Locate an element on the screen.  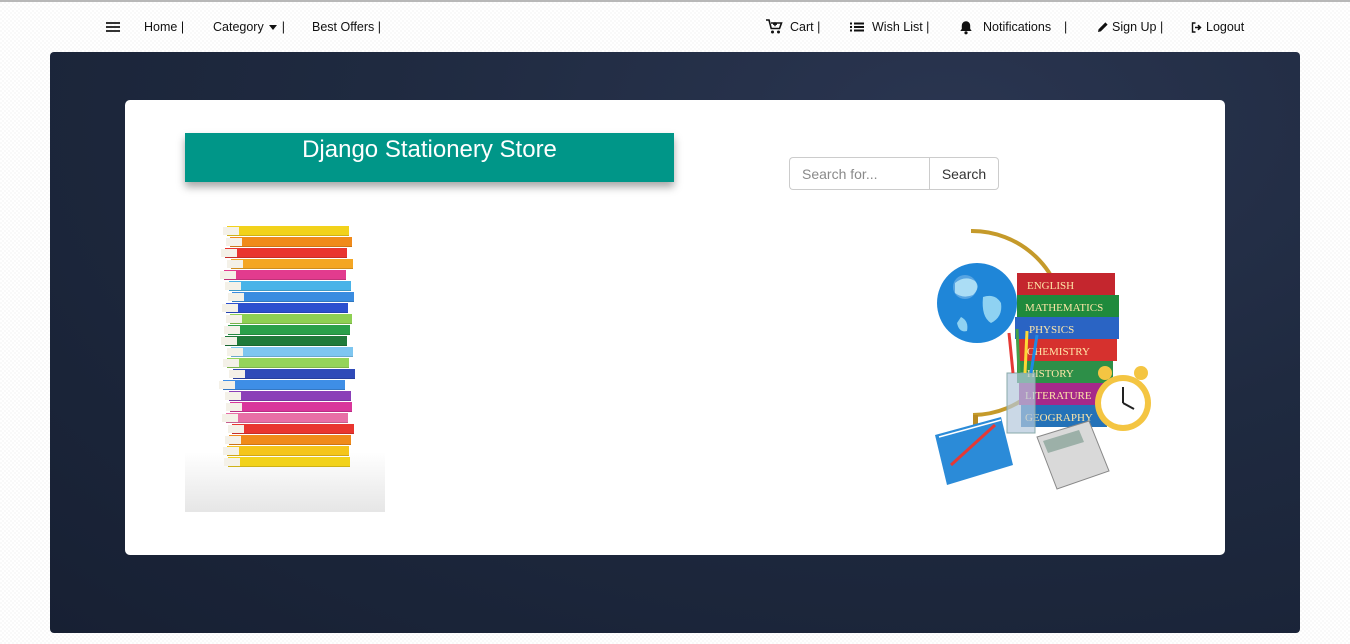
nav-home: Home | is located at coordinates (164, 27).